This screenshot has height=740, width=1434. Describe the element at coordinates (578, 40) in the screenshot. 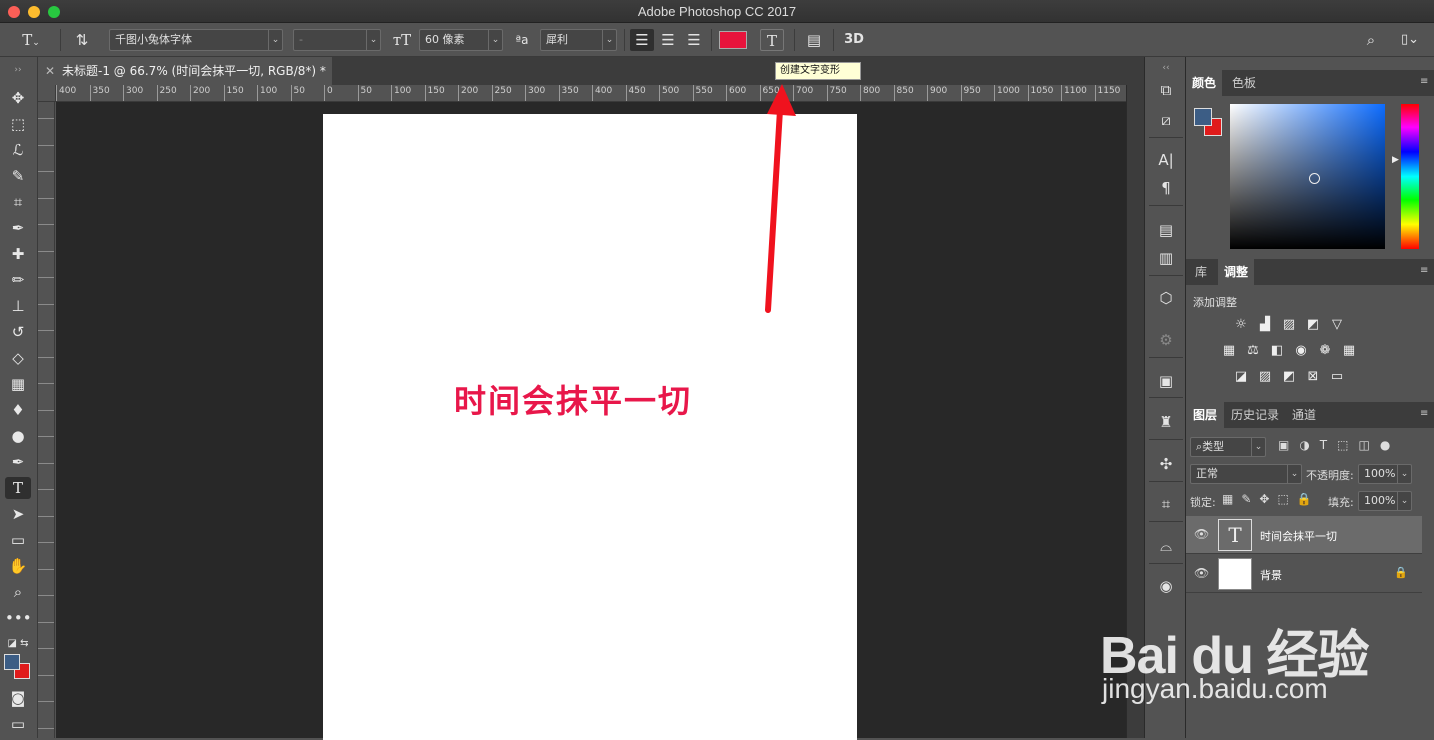

I see `antialias-select: 犀利 ⌄` at that location.